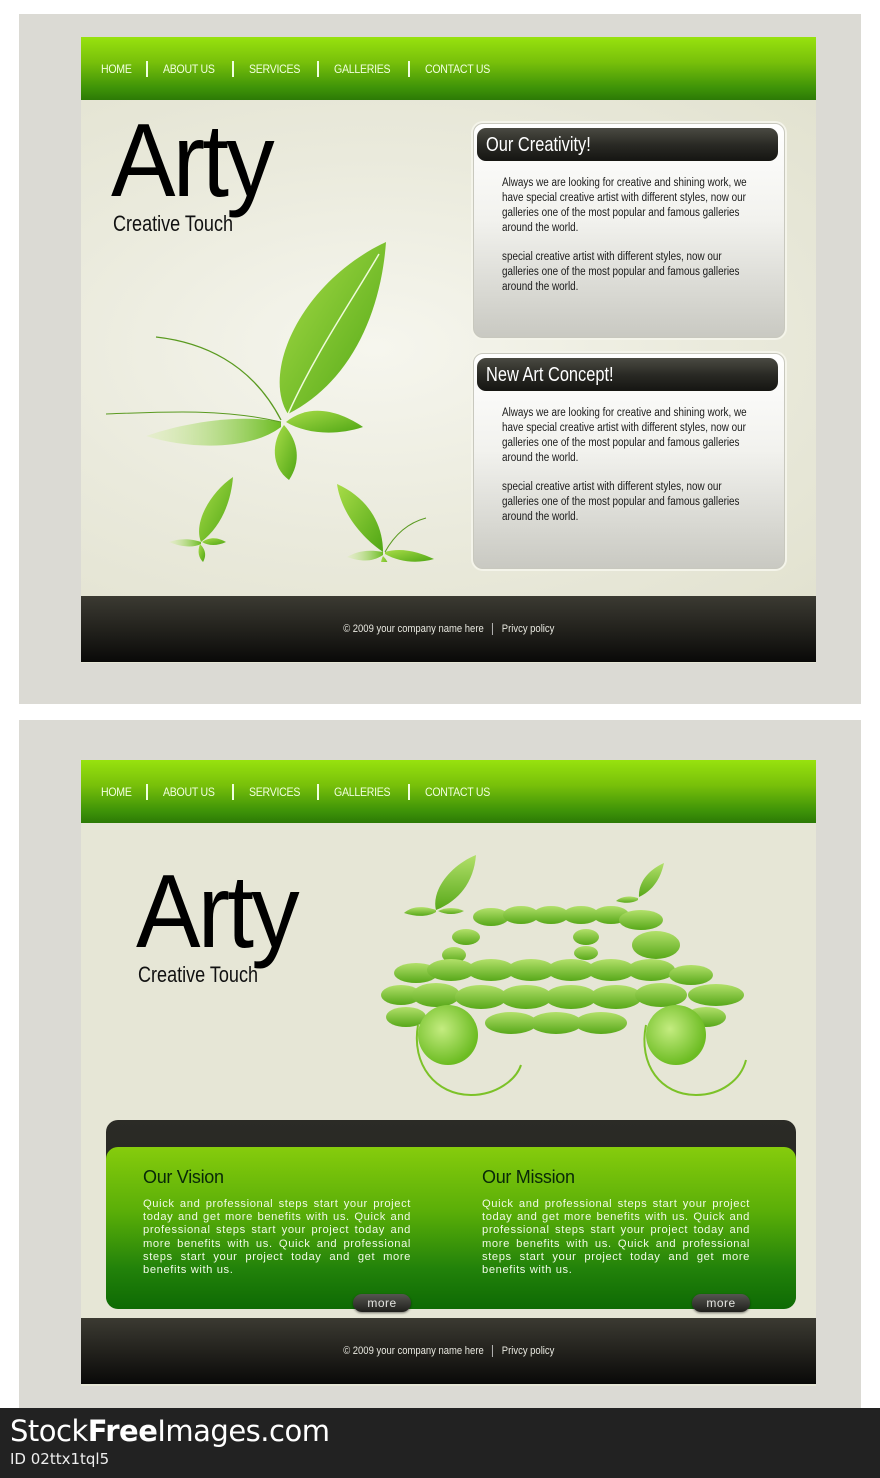 The image size is (880, 1478). I want to click on leaf-car-illustration, so click(576, 975).